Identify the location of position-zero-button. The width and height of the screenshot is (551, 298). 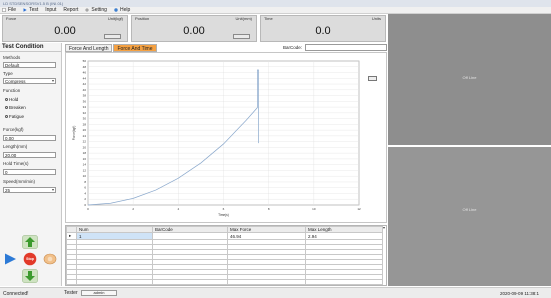
(241, 36).